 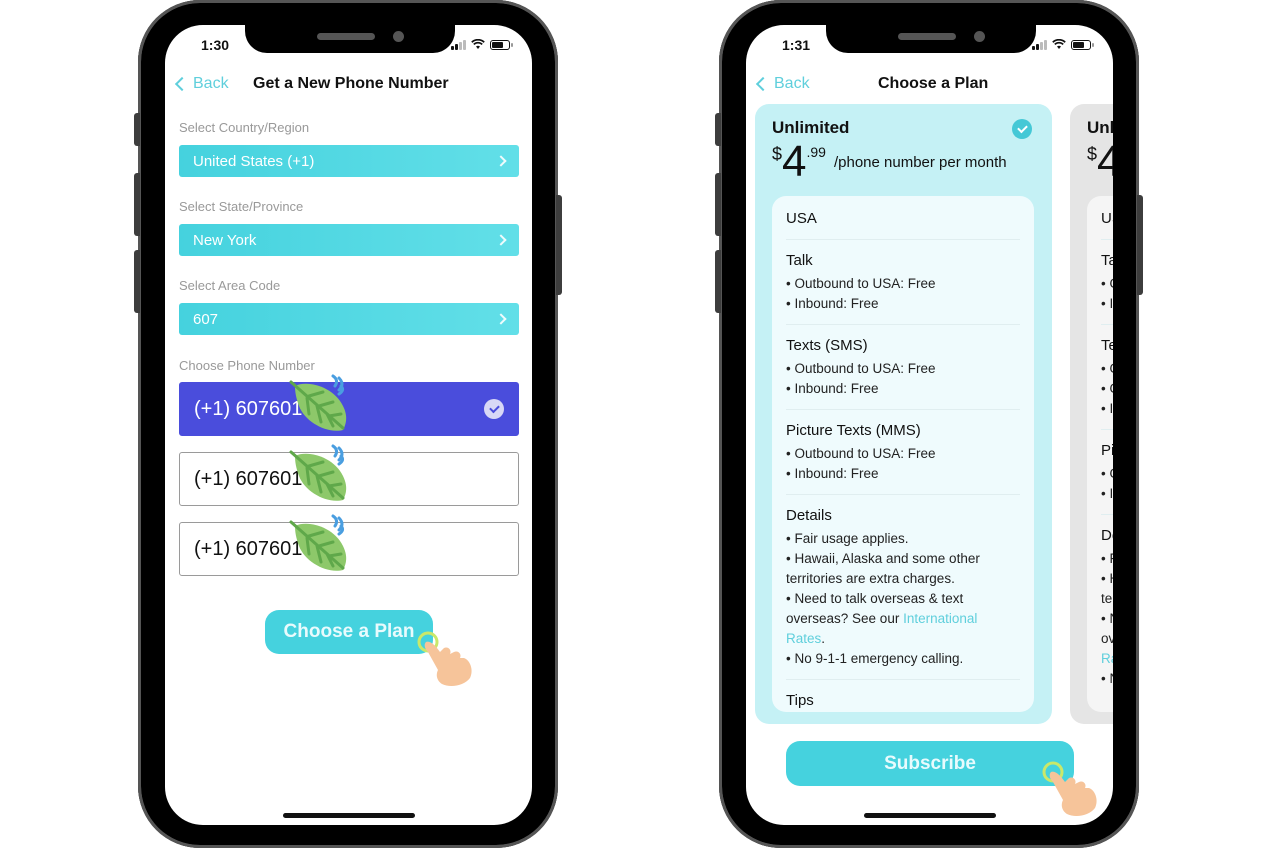 I want to click on choose-plan-button: Choose a Plan, so click(x=349, y=632).